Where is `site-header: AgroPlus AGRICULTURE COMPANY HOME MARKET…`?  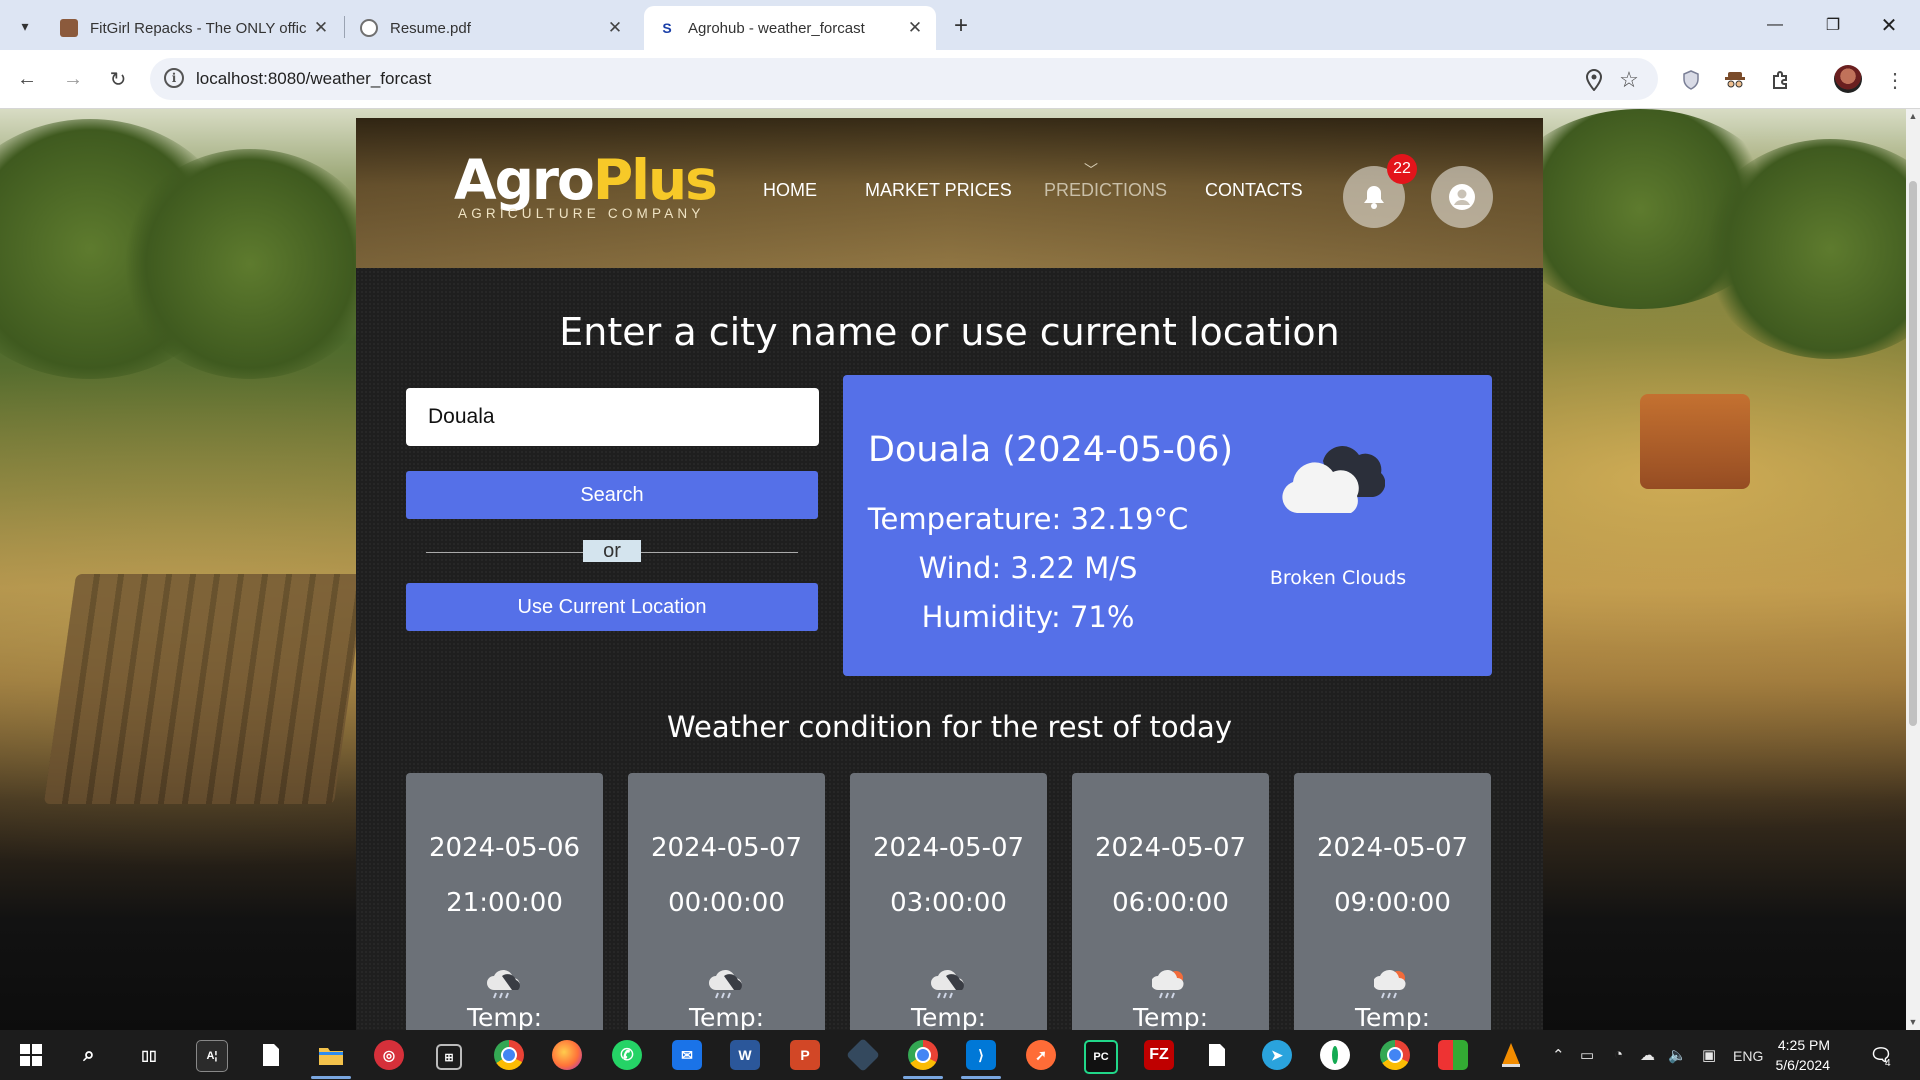
site-header: AgroPlus AGRICULTURE COMPANY HOME MARKET… is located at coordinates (949, 193).